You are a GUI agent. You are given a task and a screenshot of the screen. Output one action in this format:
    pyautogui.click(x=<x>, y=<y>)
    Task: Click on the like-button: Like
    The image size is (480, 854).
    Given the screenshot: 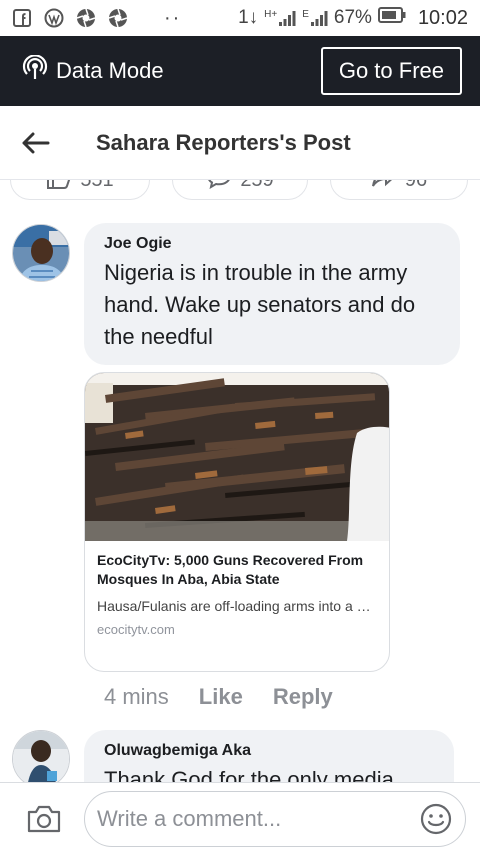 What is the action you would take?
    pyautogui.click(x=221, y=697)
    